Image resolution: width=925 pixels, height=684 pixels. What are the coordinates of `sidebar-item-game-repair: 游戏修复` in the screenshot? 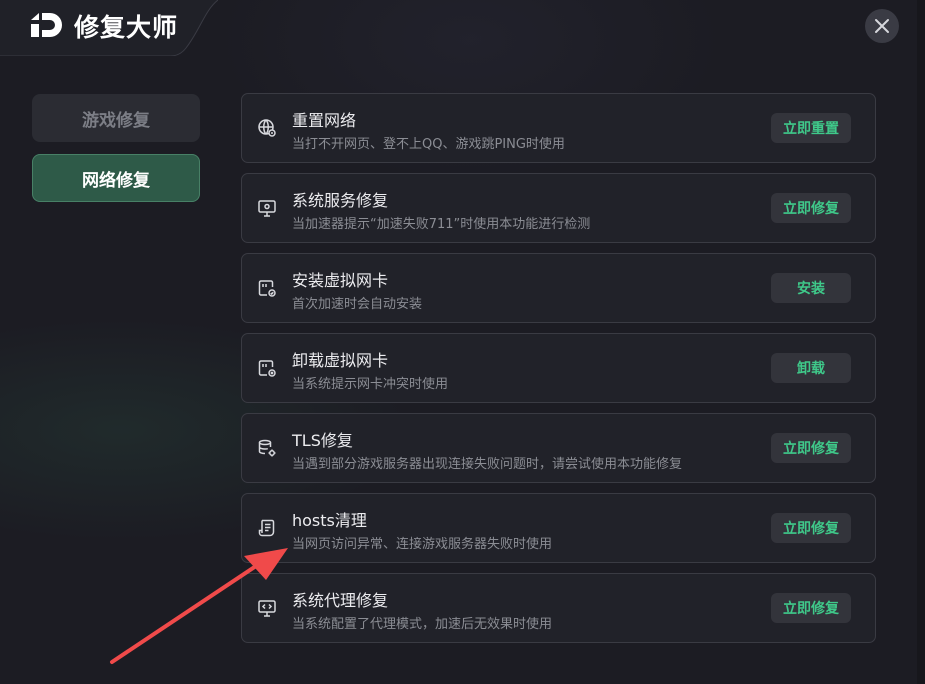 It's located at (116, 118).